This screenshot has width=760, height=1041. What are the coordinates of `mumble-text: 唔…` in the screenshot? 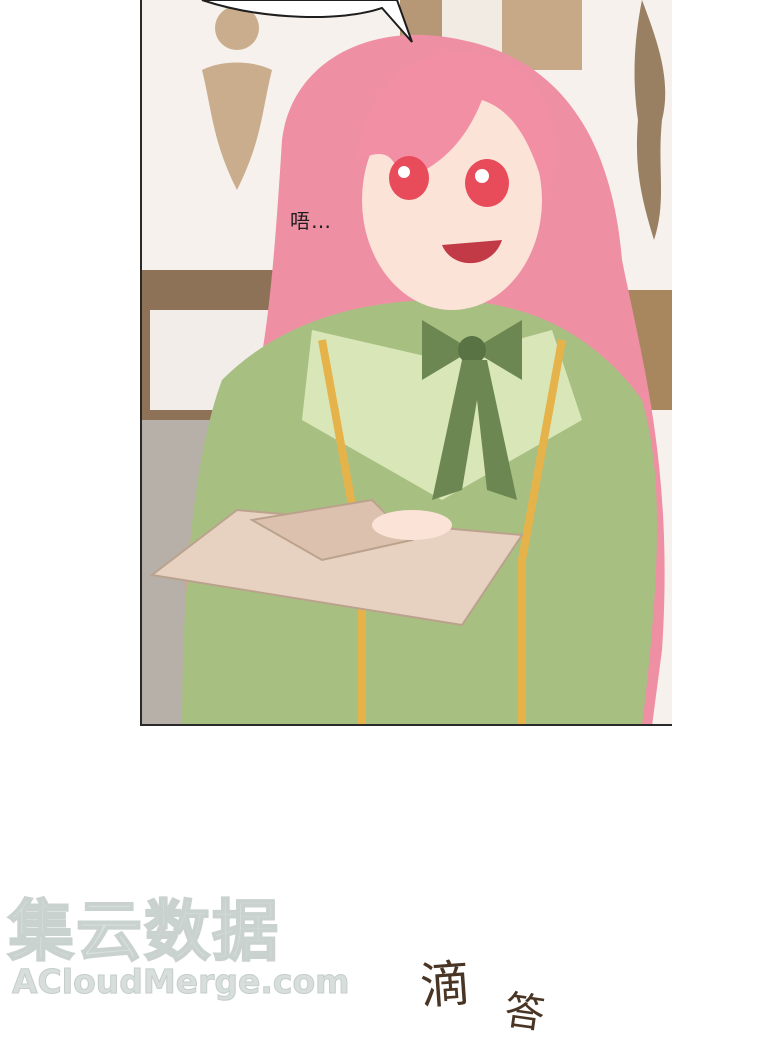 It's located at (311, 221).